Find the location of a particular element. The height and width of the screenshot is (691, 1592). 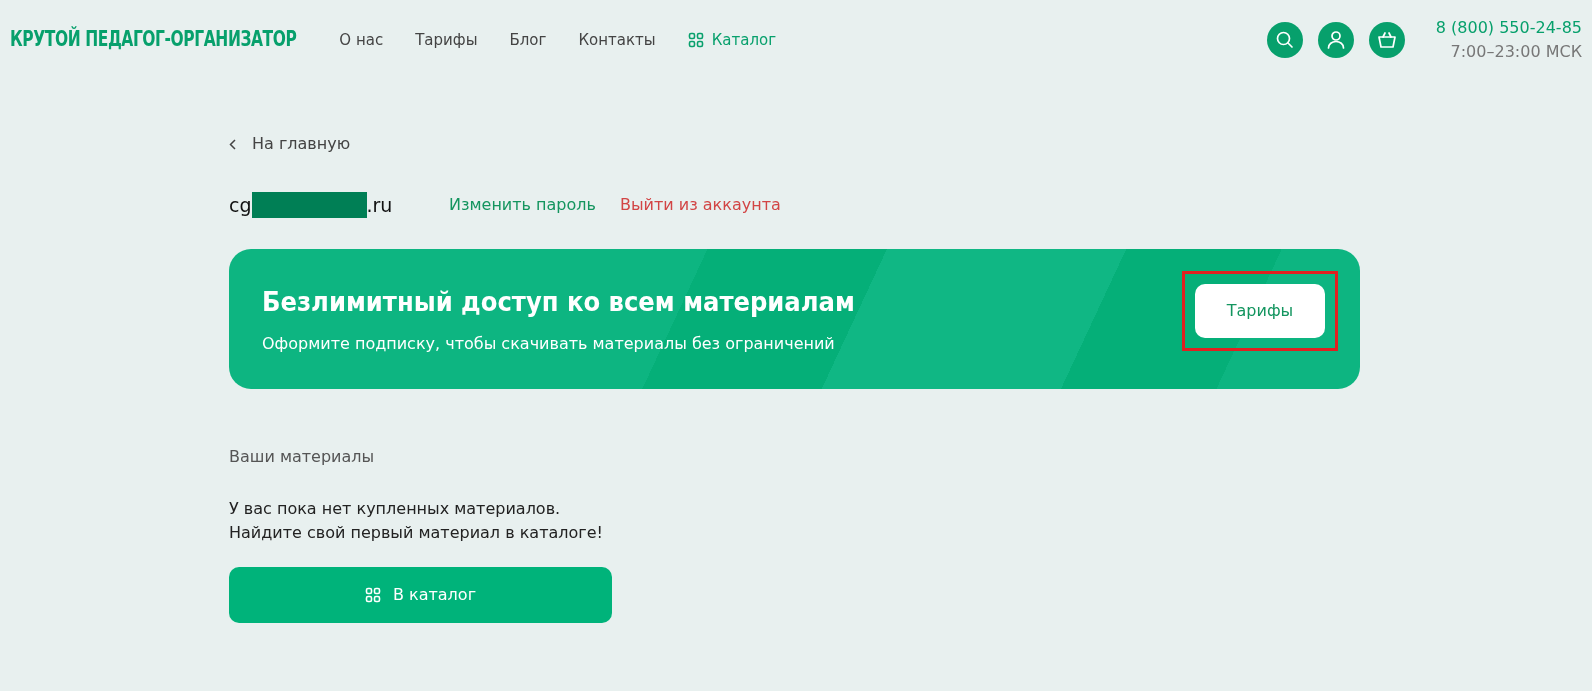

banner-subtitle: Оформите подписку, чтобы скачивать материалы без ограничений is located at coordinates (549, 344).